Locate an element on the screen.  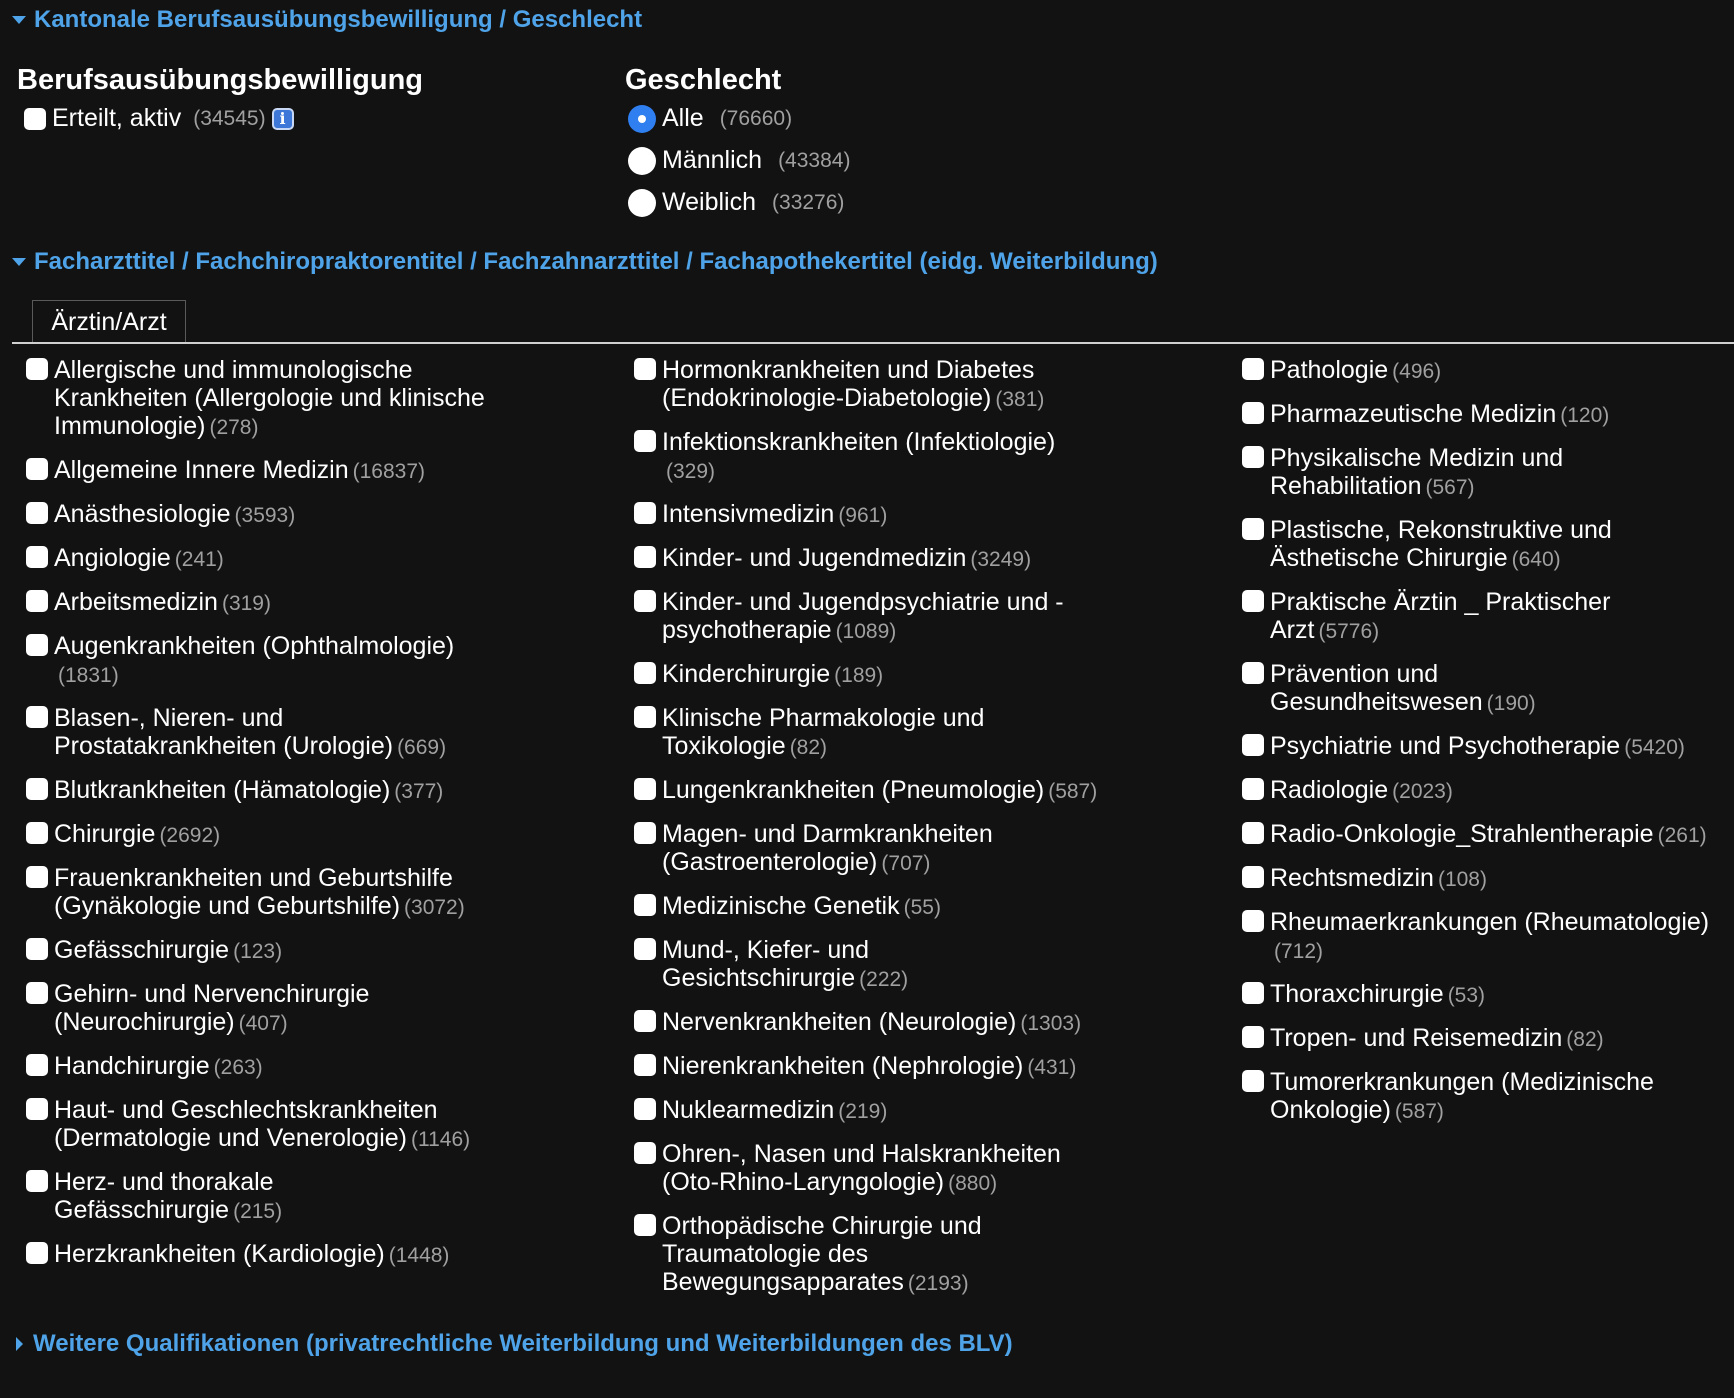
specialty-option: Kinderchirurgie (189) is located at coordinates (867, 675).